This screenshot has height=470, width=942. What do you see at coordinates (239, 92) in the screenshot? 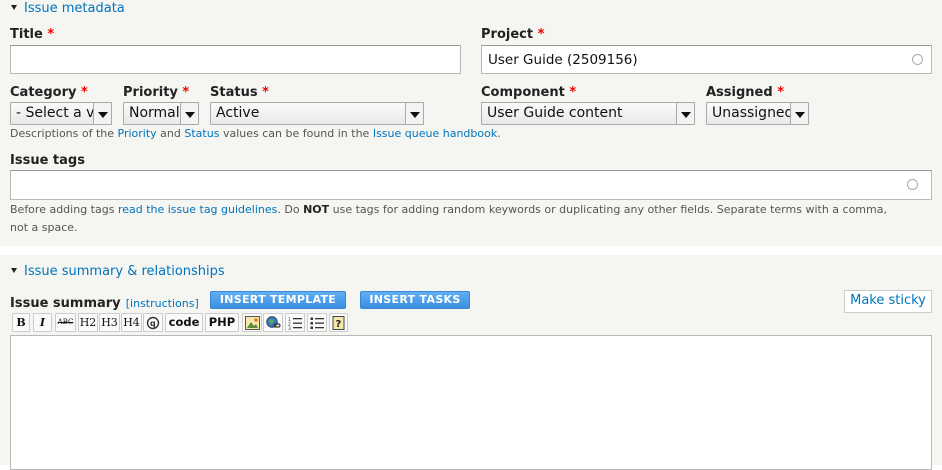
I see `status-label: Status *` at bounding box center [239, 92].